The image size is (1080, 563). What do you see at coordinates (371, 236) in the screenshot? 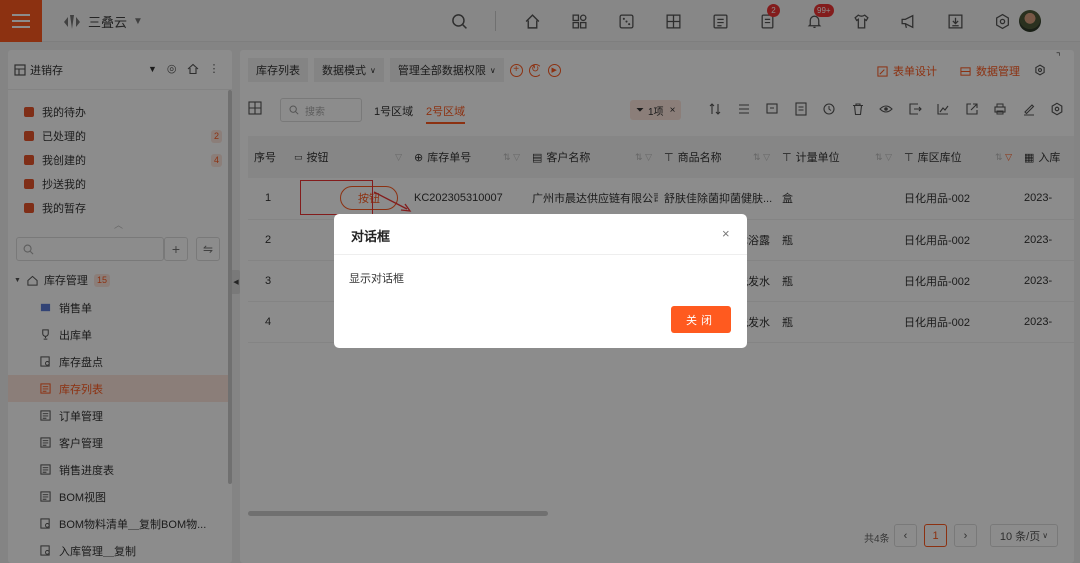
I see `dialog-title: 对话框` at bounding box center [371, 236].